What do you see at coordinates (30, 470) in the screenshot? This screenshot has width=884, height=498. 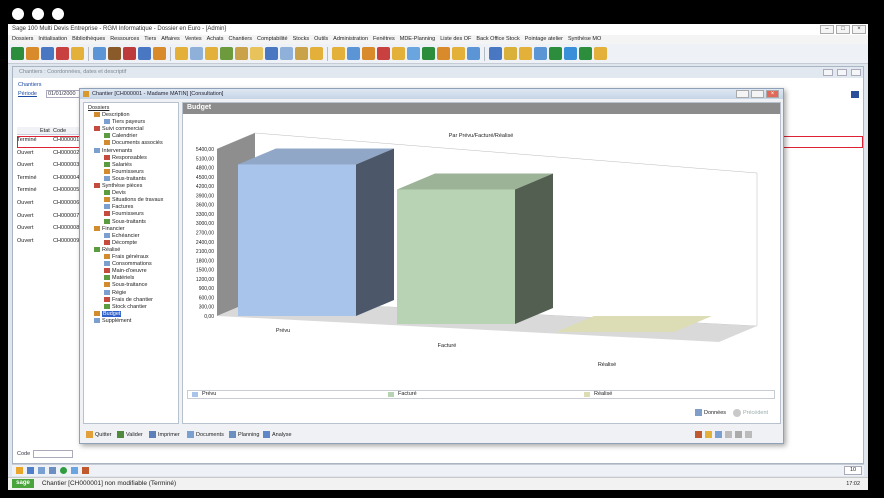 I see `new-document-icon` at bounding box center [30, 470].